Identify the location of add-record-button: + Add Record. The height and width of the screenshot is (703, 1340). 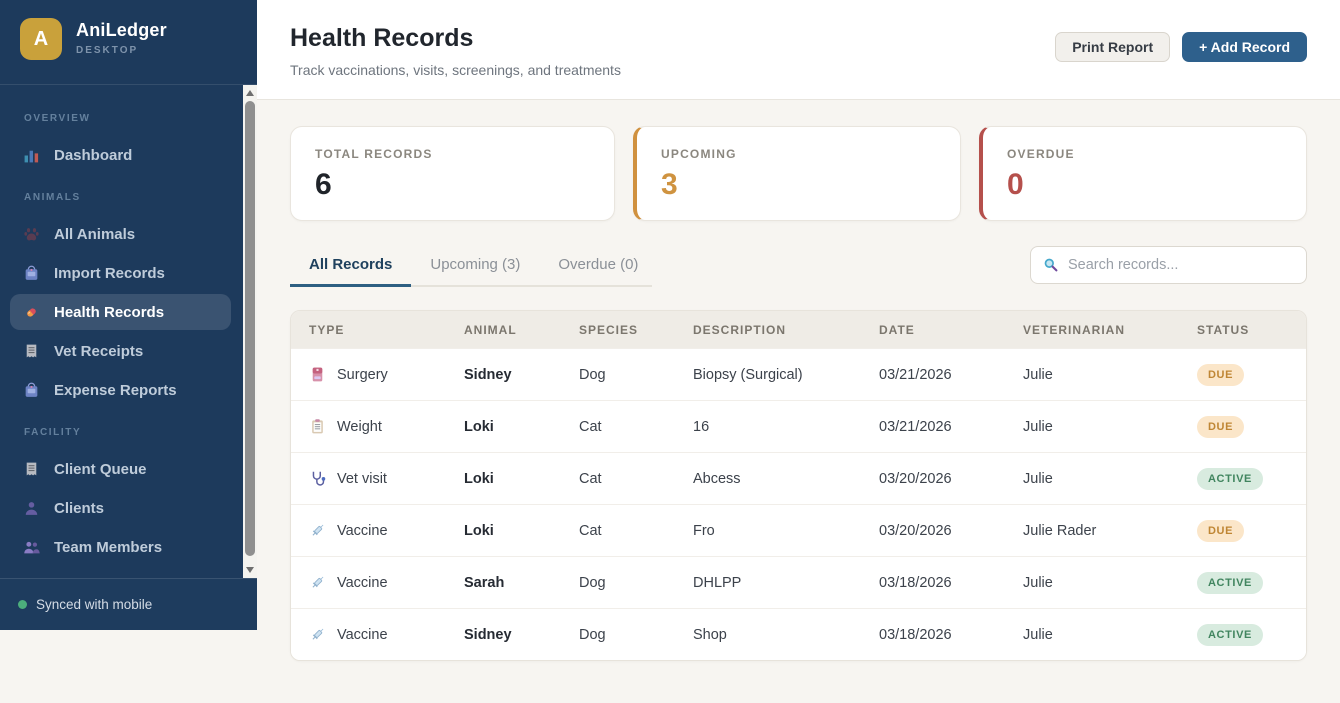
(1244, 47).